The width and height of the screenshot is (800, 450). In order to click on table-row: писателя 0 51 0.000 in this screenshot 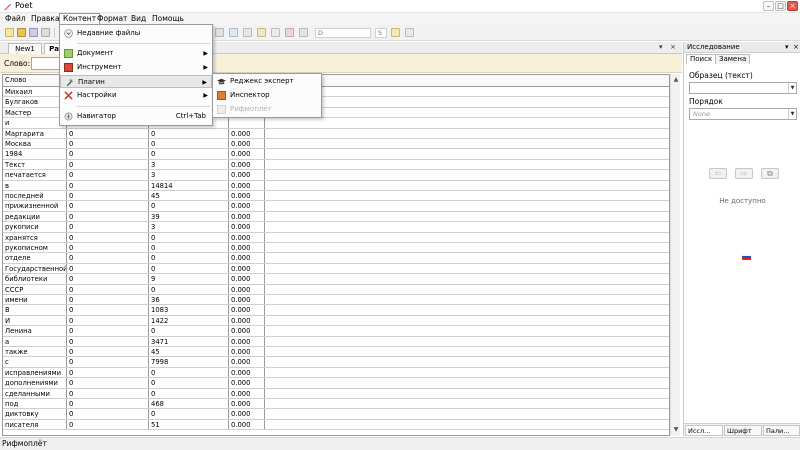, I will do `click(336, 425)`.